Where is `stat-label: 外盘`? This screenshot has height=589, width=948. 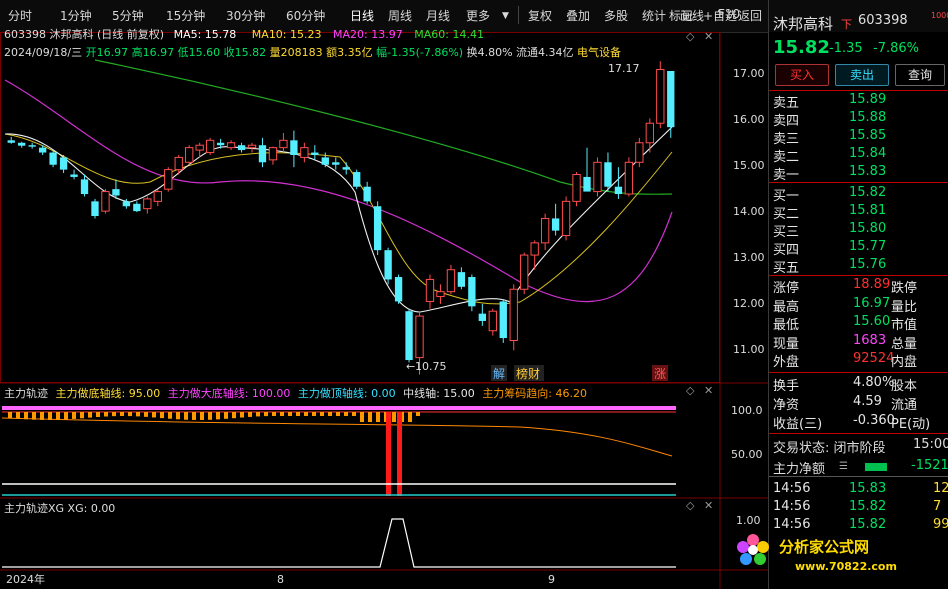
stat-label: 外盘 is located at coordinates (786, 362).